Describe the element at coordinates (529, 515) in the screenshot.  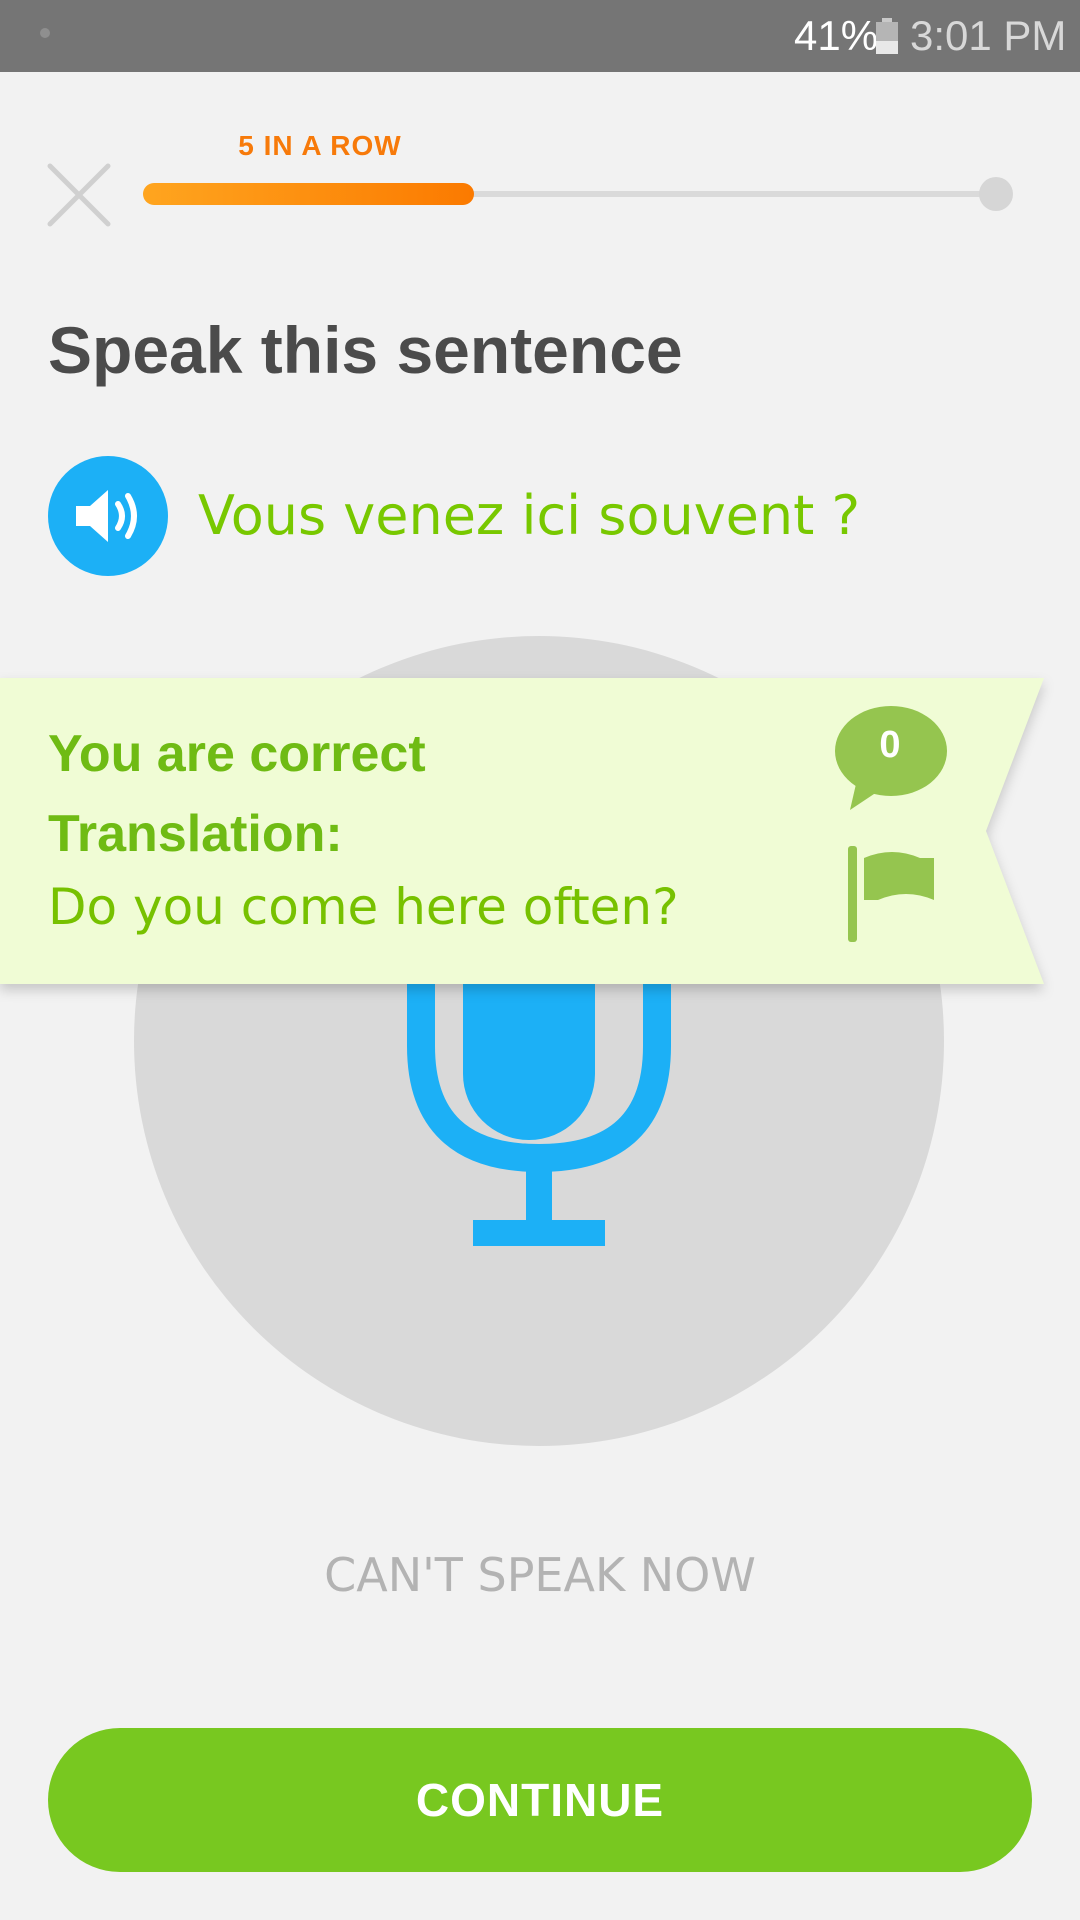
I see `sentence-to-speak: Vous venez ici souvent ?` at that location.